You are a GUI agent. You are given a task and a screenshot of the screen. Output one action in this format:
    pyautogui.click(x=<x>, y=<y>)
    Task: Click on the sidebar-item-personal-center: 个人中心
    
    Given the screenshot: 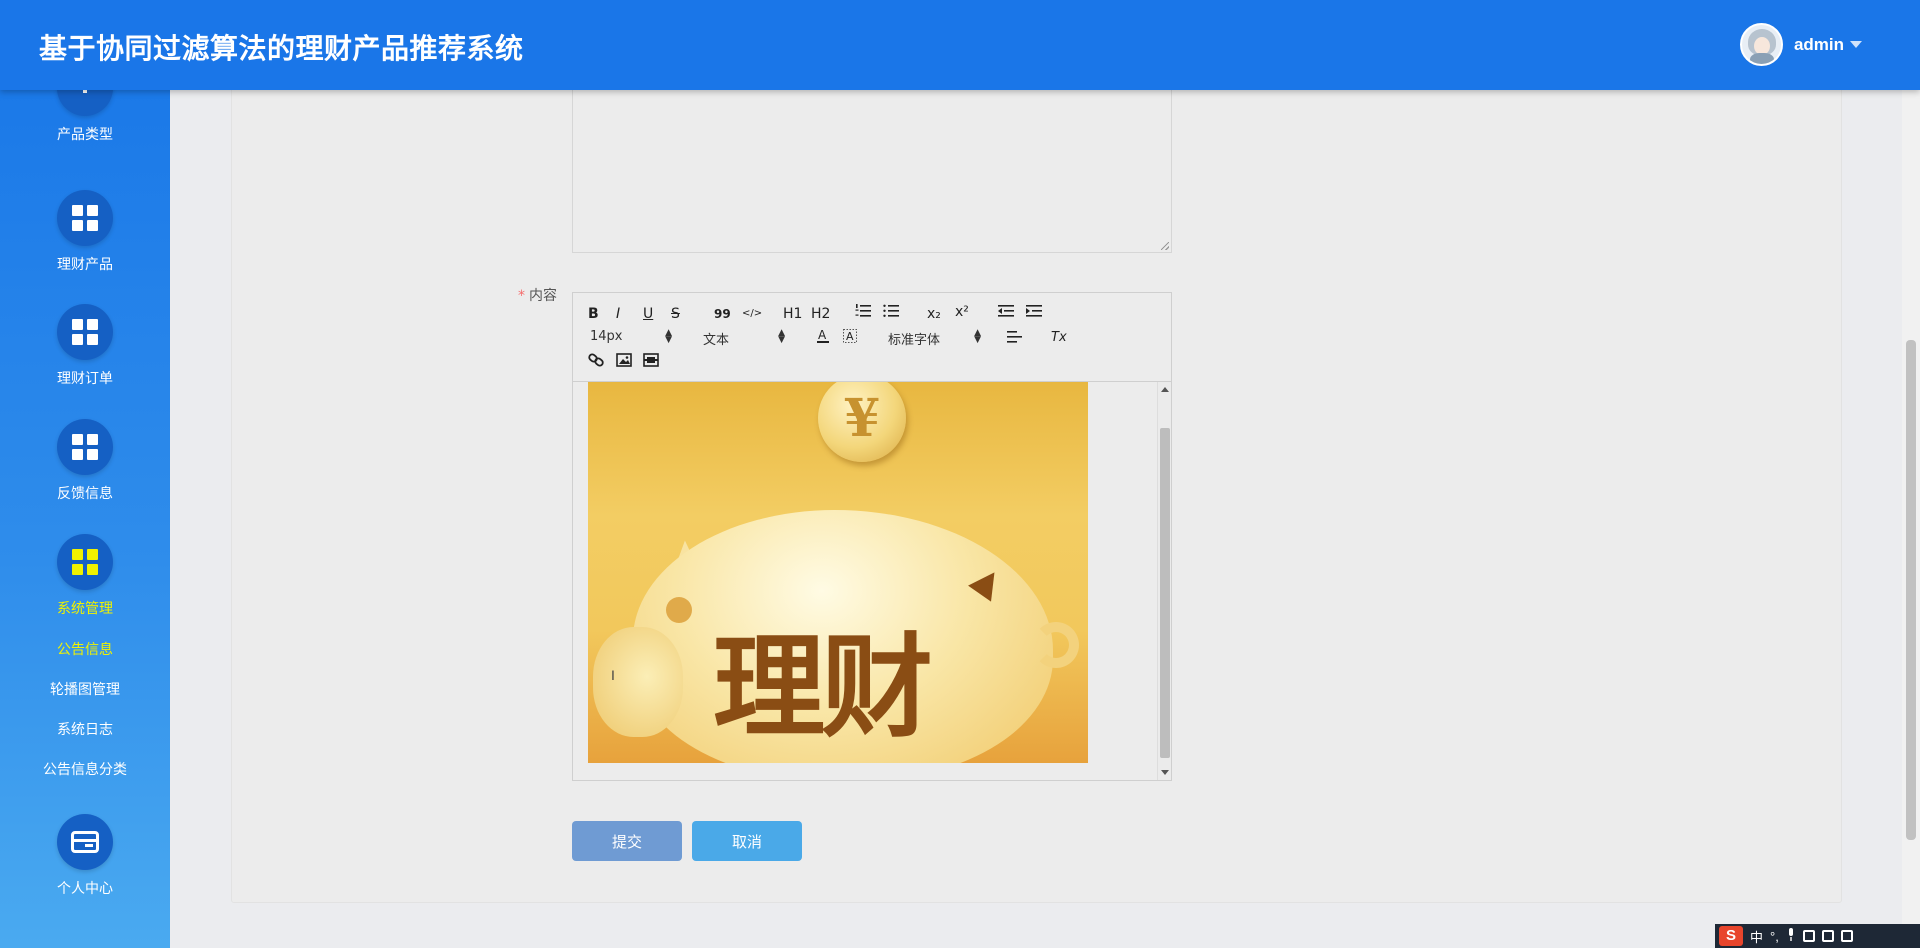 What is the action you would take?
    pyautogui.click(x=85, y=856)
    